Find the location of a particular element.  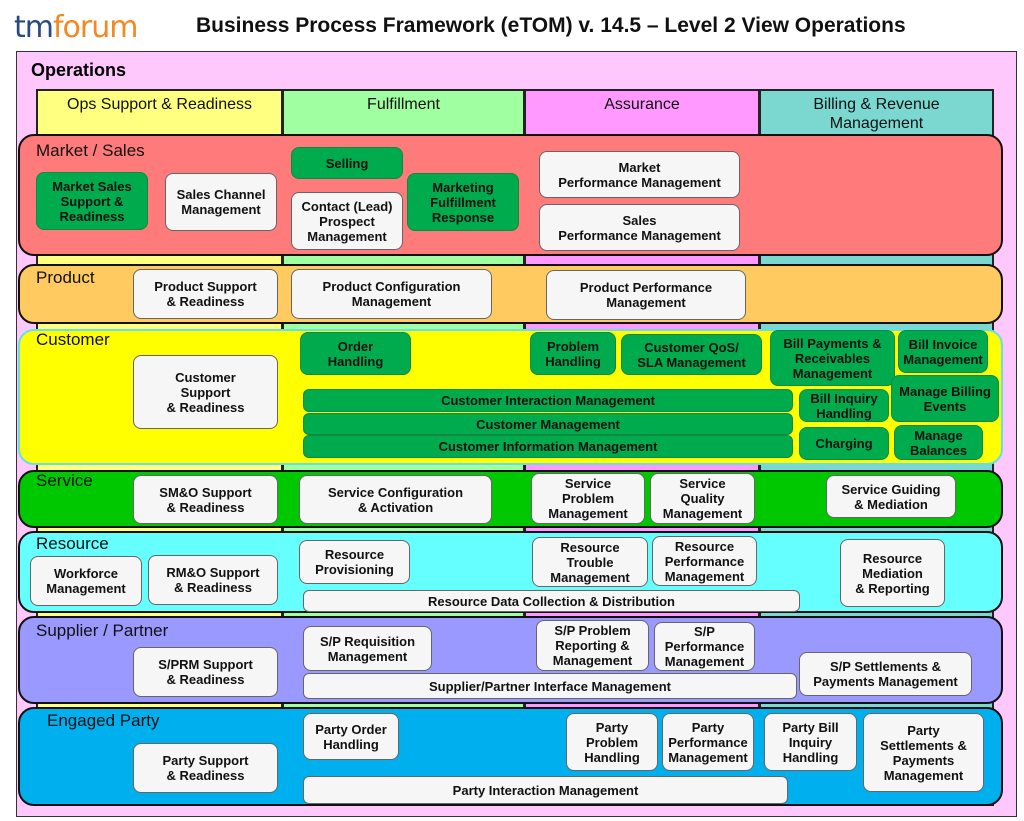

operations-label: Operations is located at coordinates (79, 70).